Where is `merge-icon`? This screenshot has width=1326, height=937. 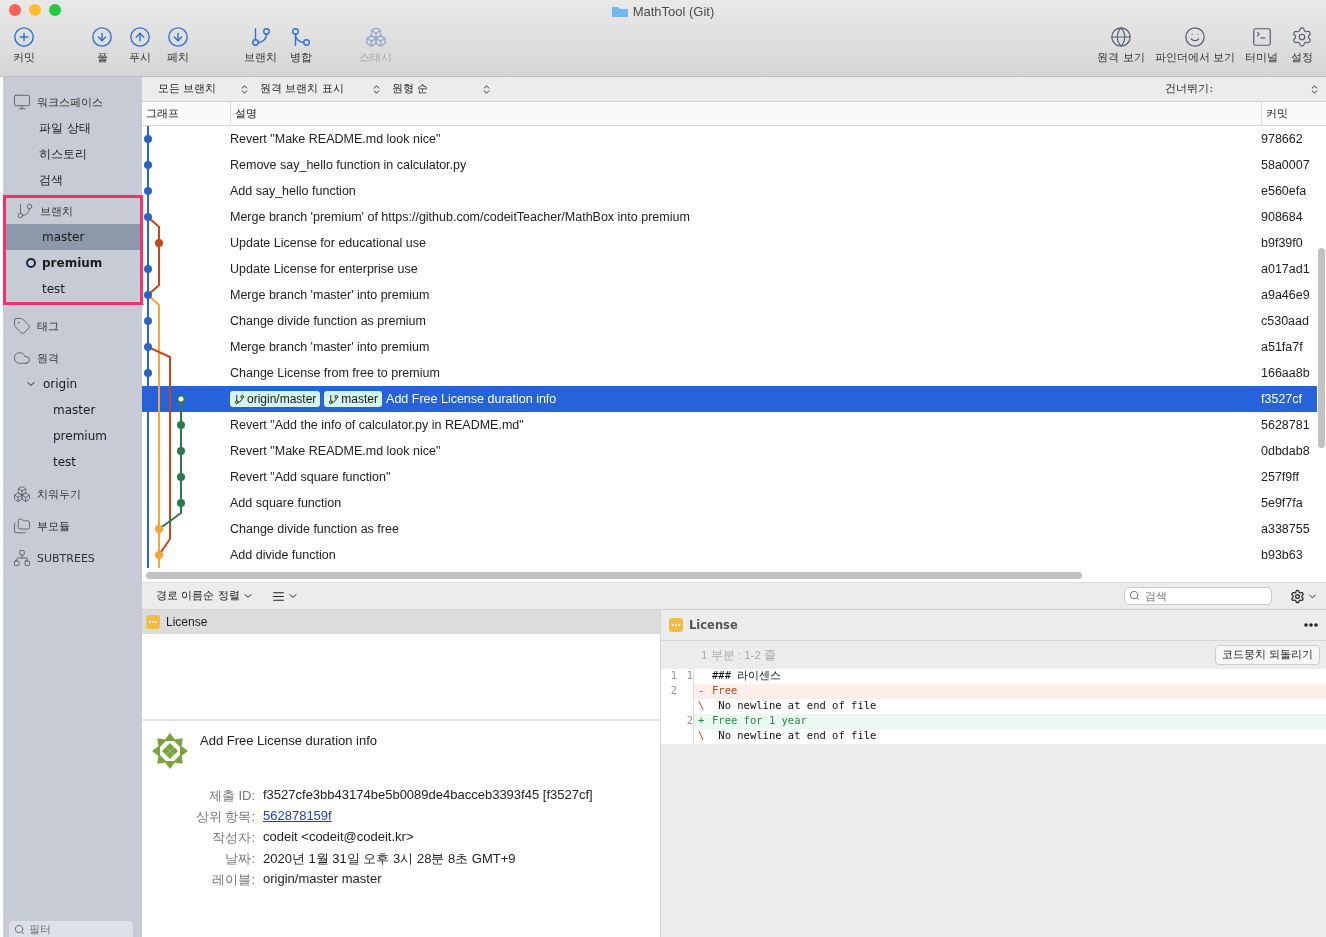 merge-icon is located at coordinates (301, 37).